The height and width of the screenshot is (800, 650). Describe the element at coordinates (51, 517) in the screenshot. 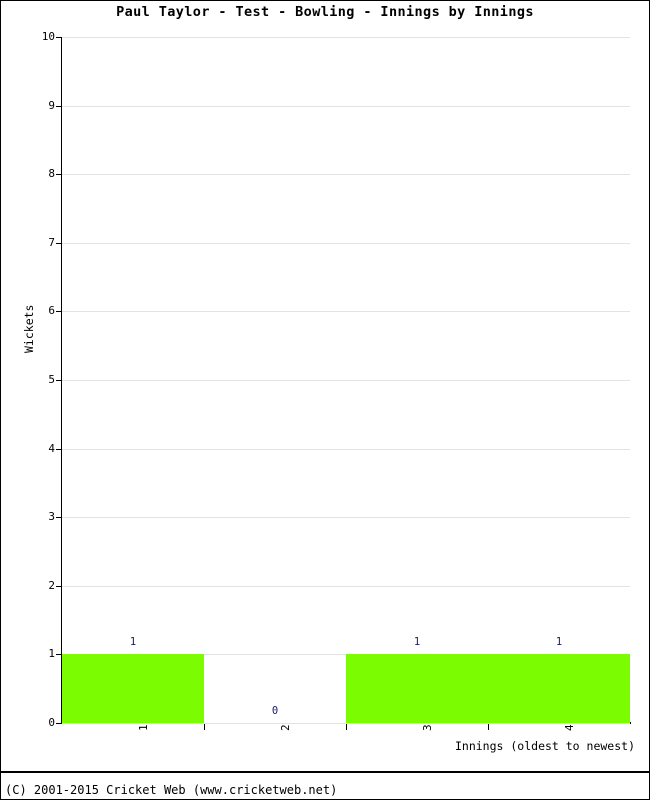

I see `y-axis-tick-label: 3` at that location.